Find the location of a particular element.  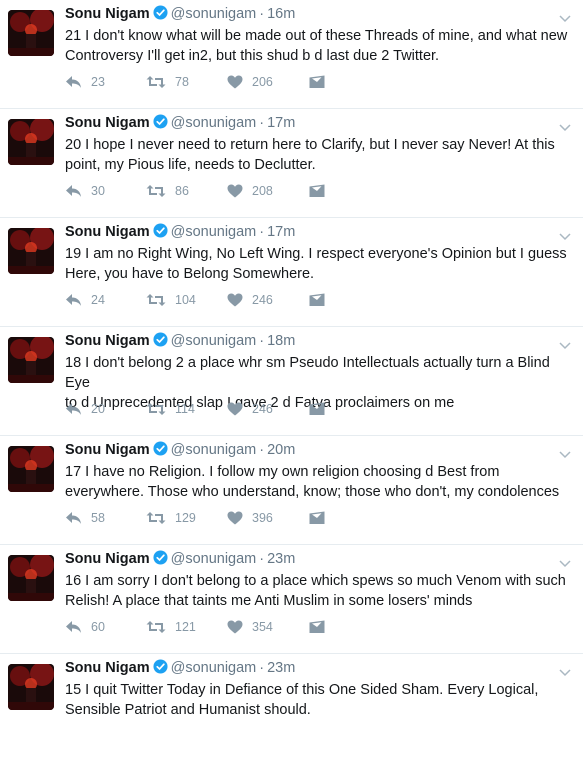

retweet-button: 104 is located at coordinates (186, 300).